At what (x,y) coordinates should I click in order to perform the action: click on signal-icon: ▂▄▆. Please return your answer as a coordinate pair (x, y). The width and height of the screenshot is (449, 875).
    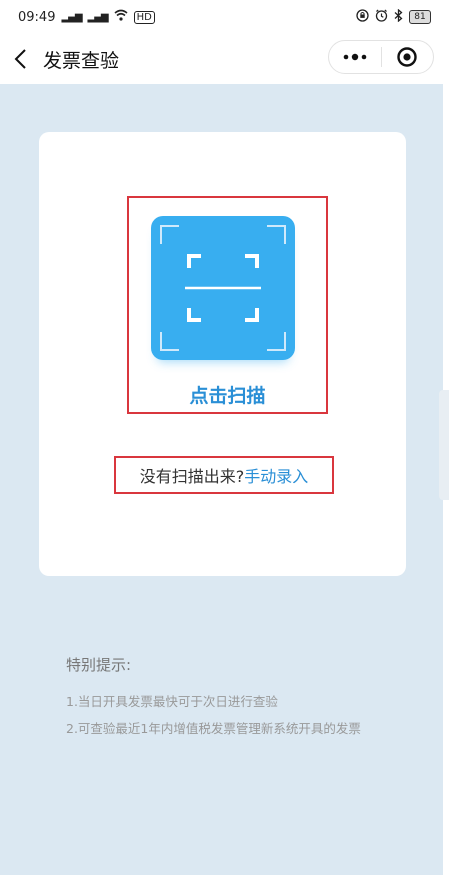
    Looking at the image, I should click on (71, 17).